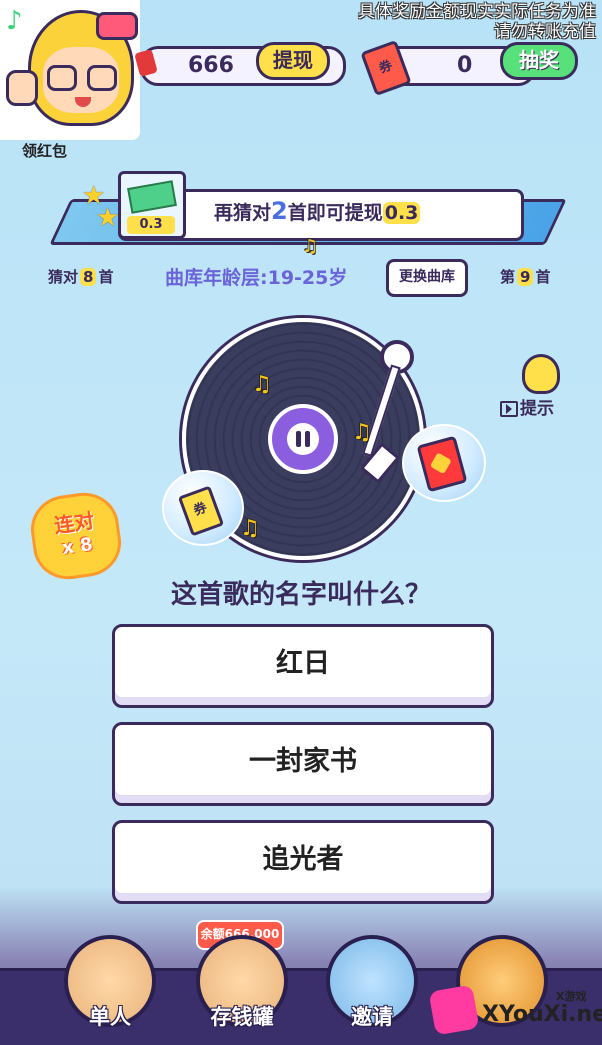  Describe the element at coordinates (515, 1013) in the screenshot. I see `watermark: X游戏 XYouXi.net` at that location.